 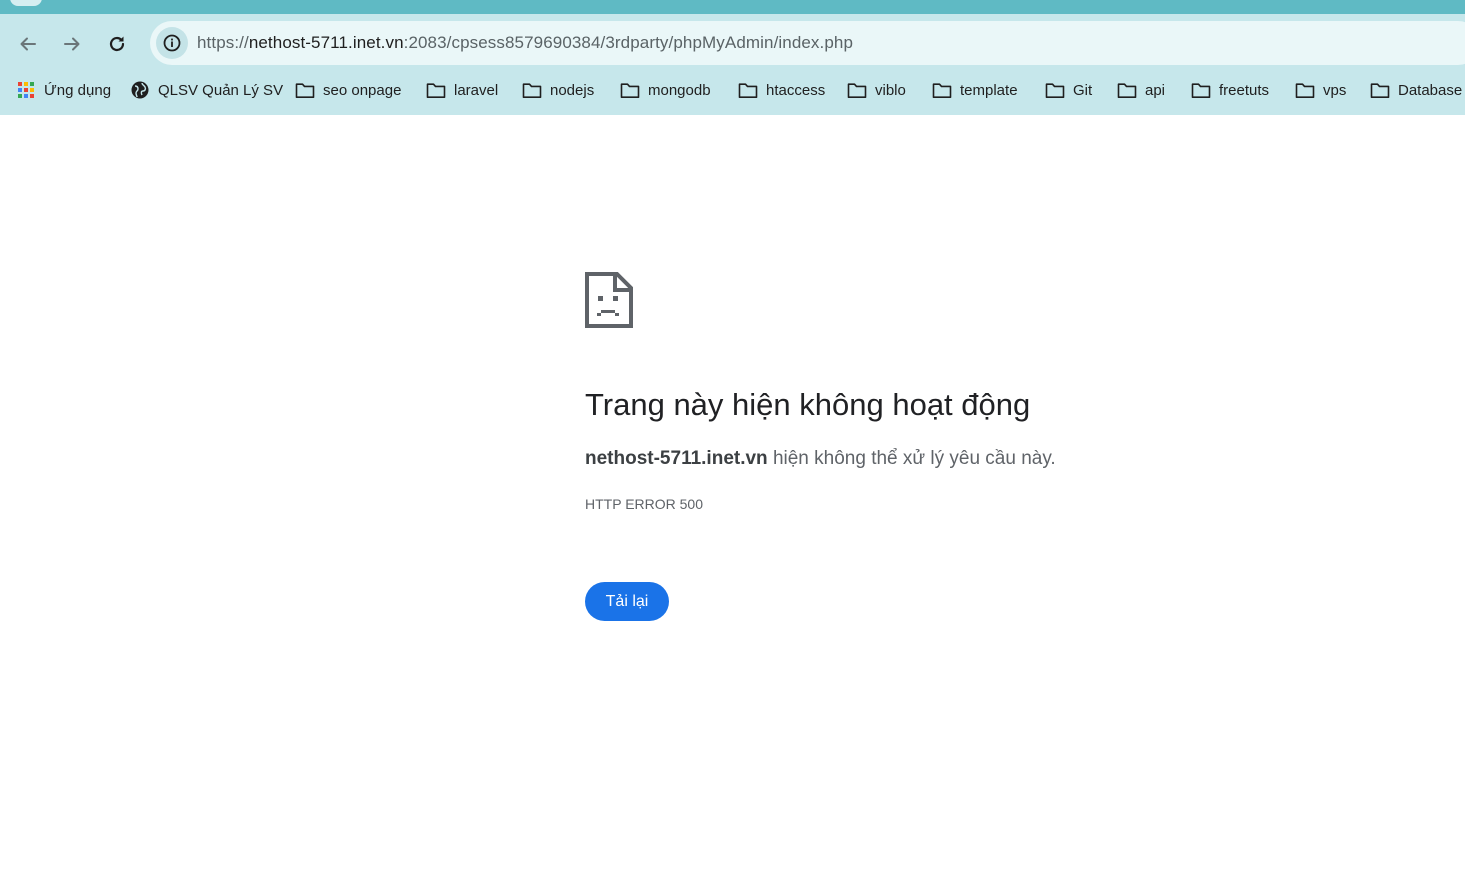 I want to click on bookmark-folder-seo-onpage: seo onpage, so click(x=348, y=90).